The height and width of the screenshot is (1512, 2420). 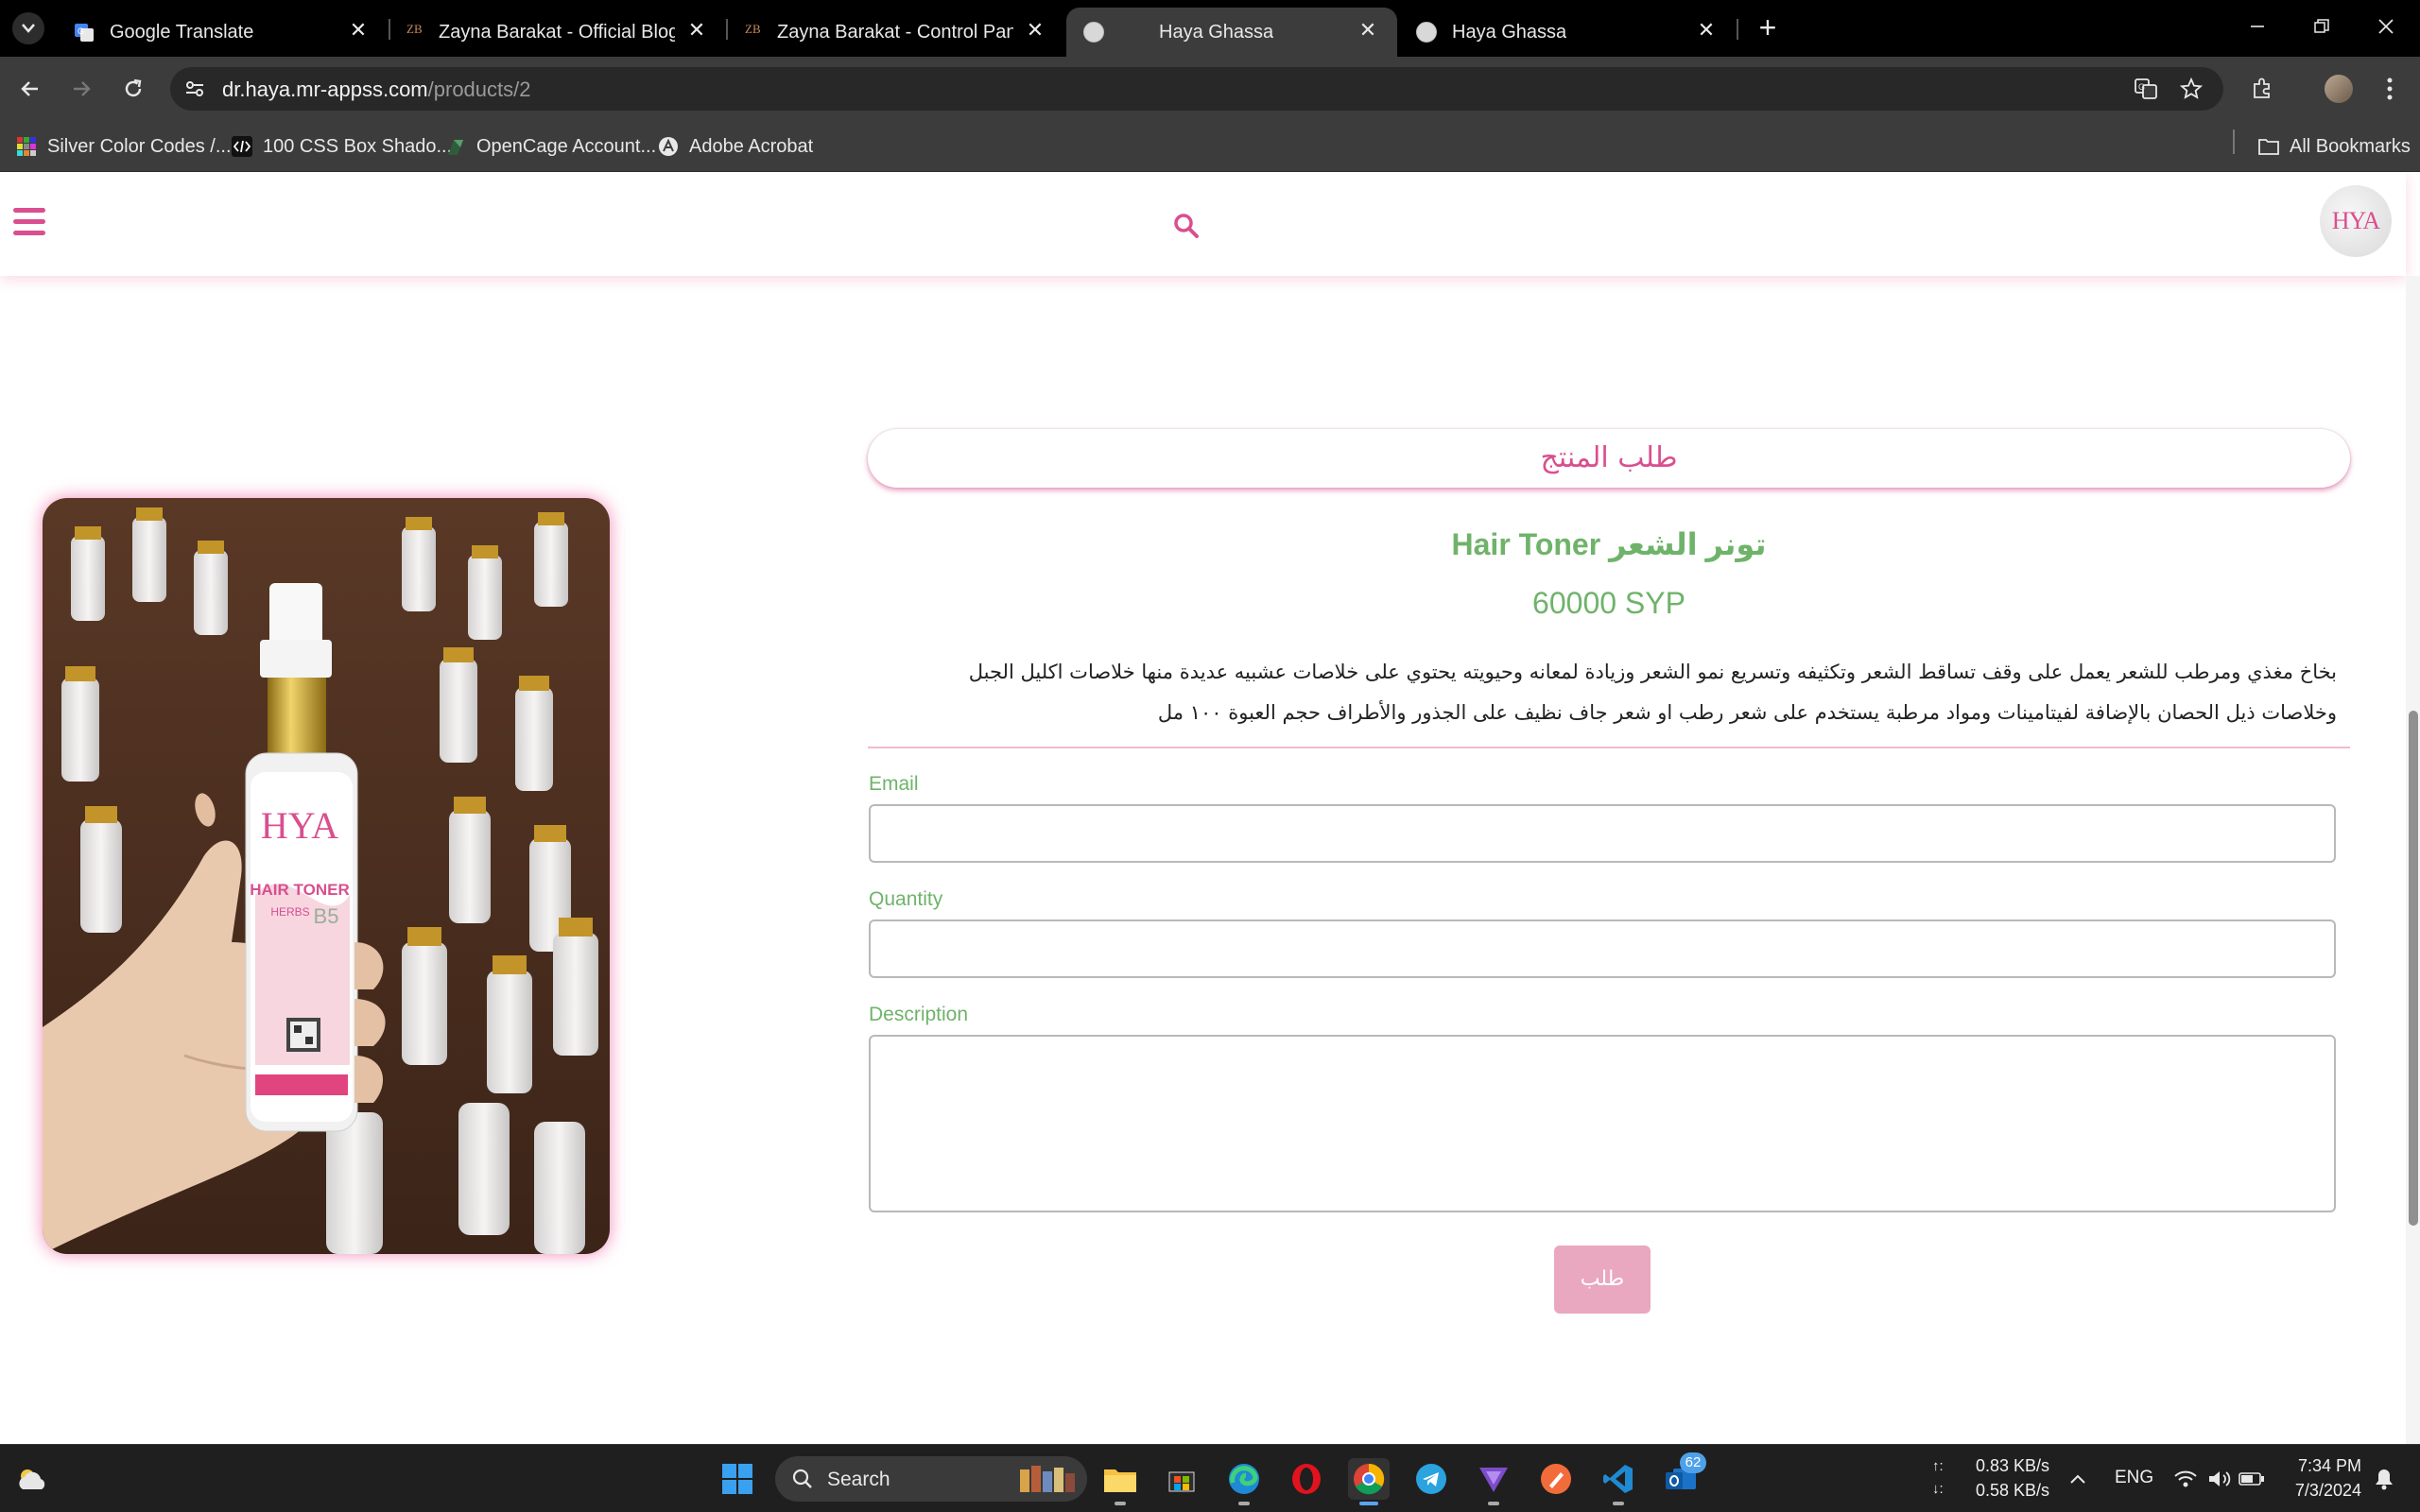 What do you see at coordinates (299, 825) in the screenshot?
I see `svg-text: HYA` at bounding box center [299, 825].